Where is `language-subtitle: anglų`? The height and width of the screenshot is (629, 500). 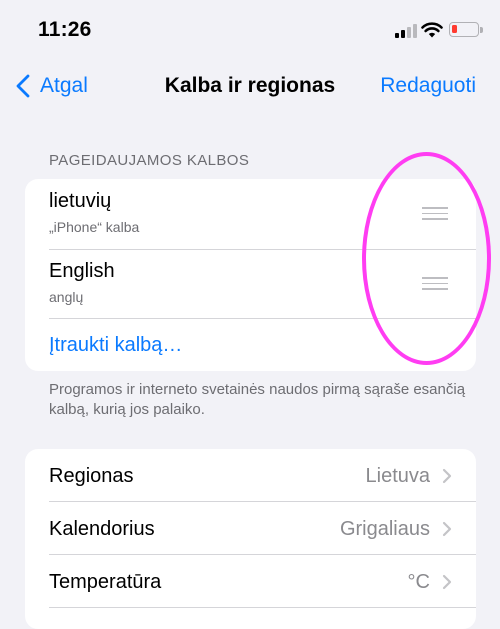
language-subtitle: anglų is located at coordinates (66, 297).